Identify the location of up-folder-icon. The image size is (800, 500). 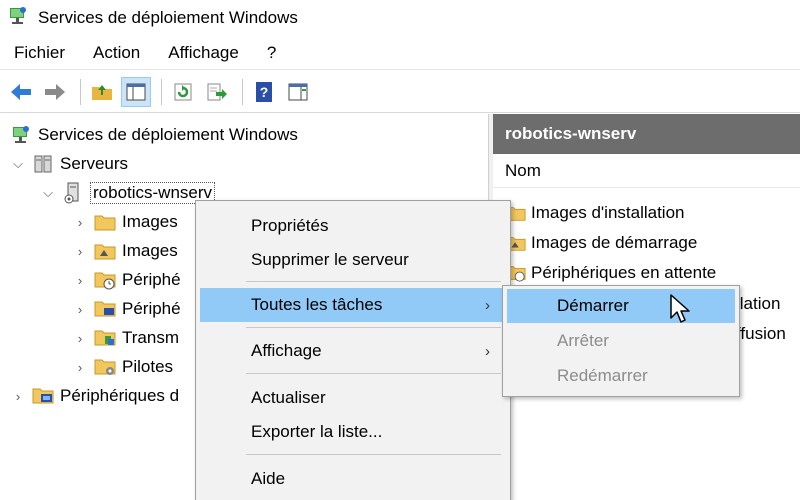
(102, 92).